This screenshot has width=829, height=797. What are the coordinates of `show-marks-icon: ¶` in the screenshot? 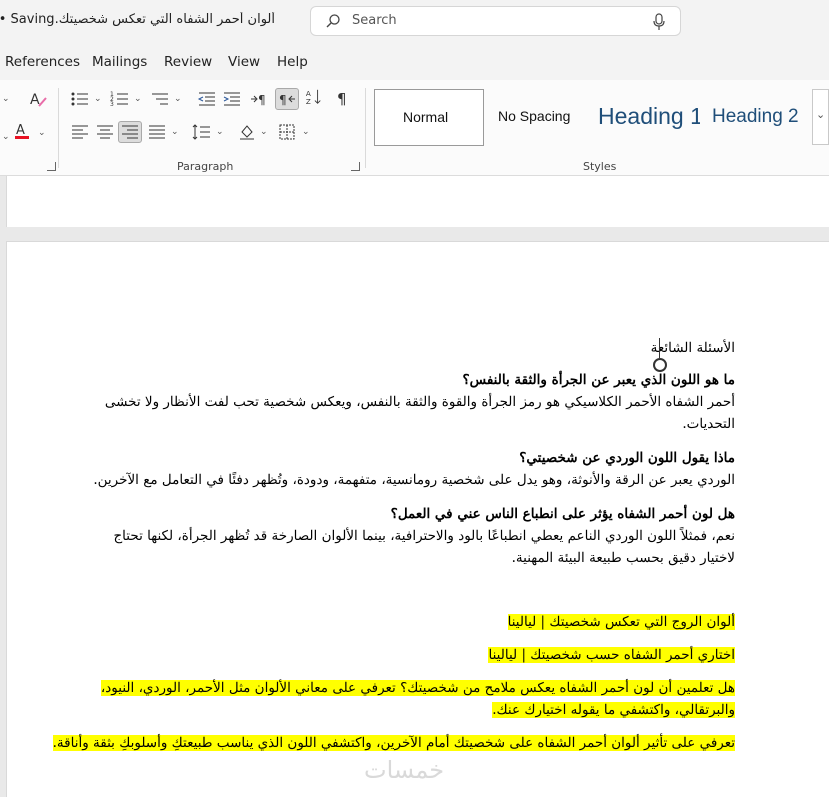 It's located at (342, 99).